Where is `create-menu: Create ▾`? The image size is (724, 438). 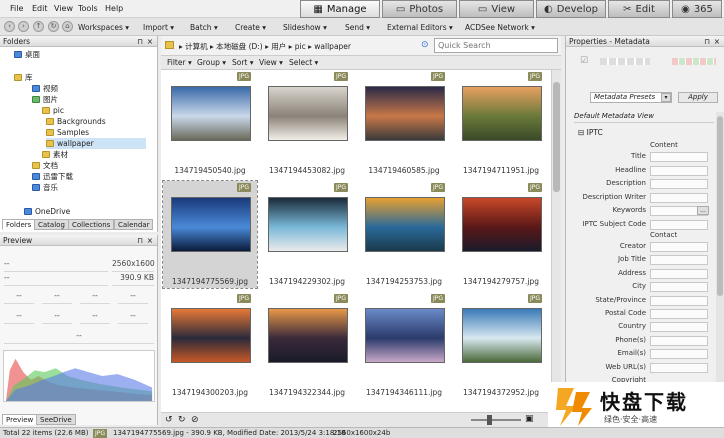 create-menu: Create ▾ is located at coordinates (250, 27).